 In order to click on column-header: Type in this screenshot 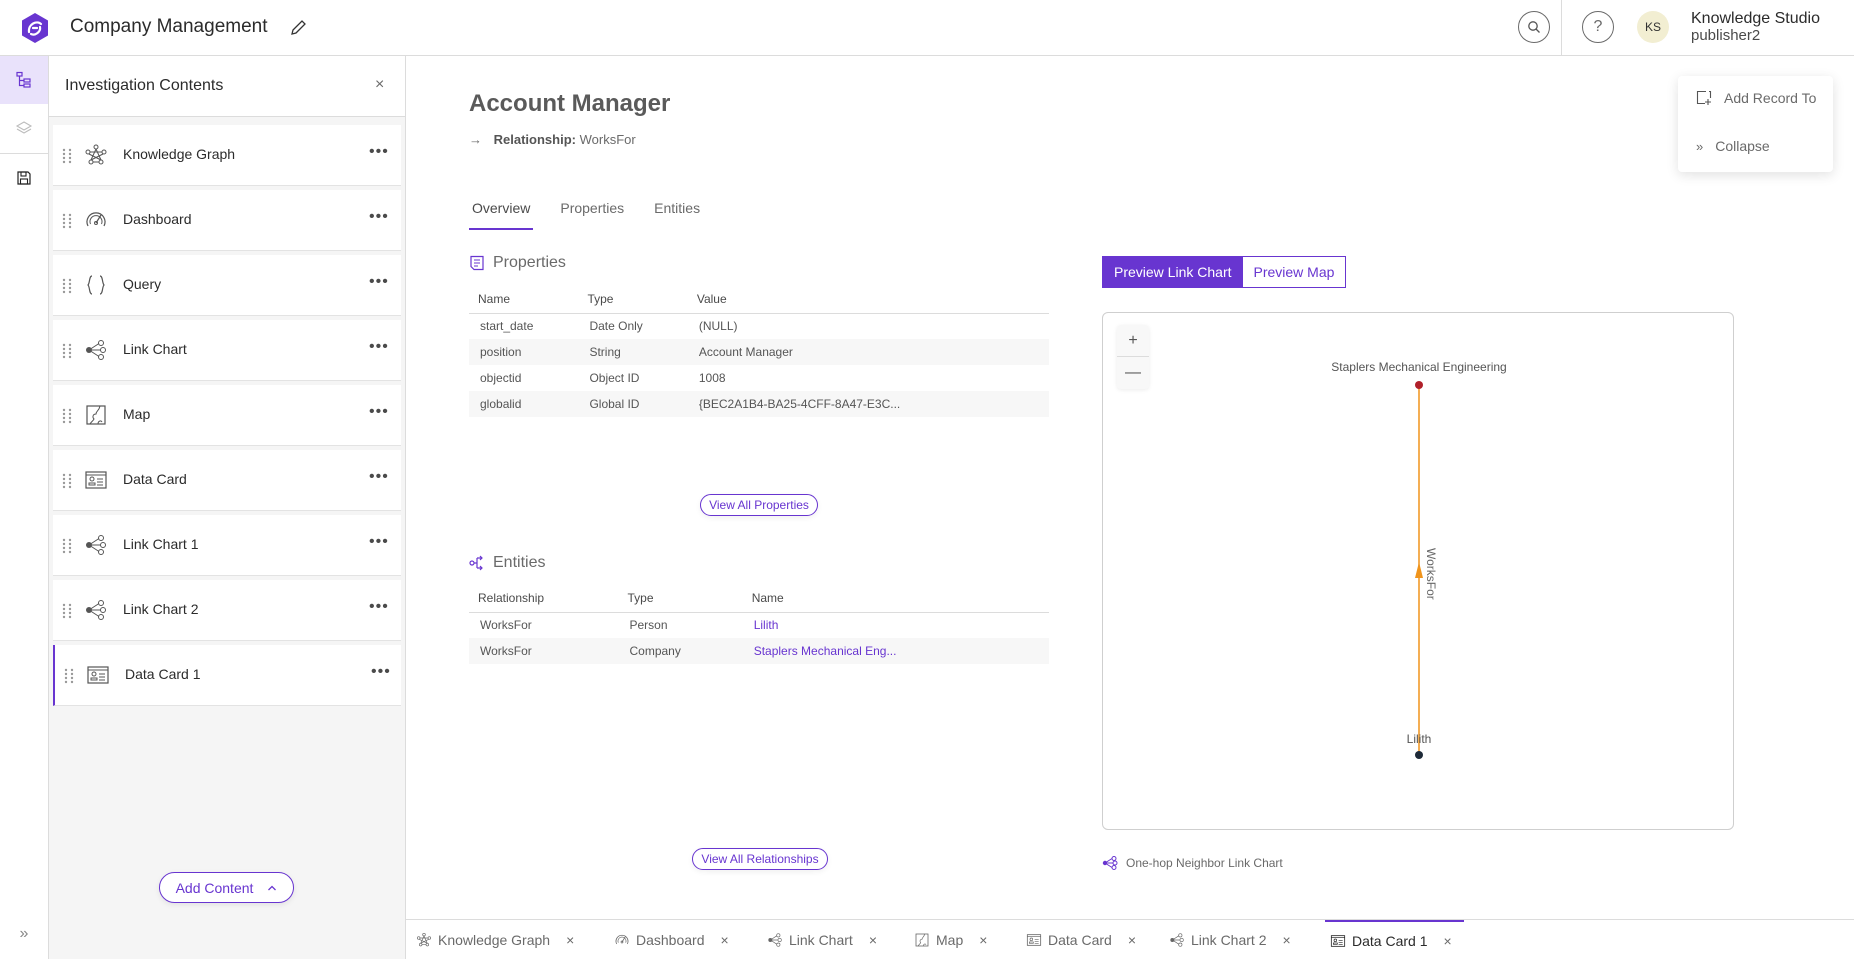, I will do `click(633, 299)`.